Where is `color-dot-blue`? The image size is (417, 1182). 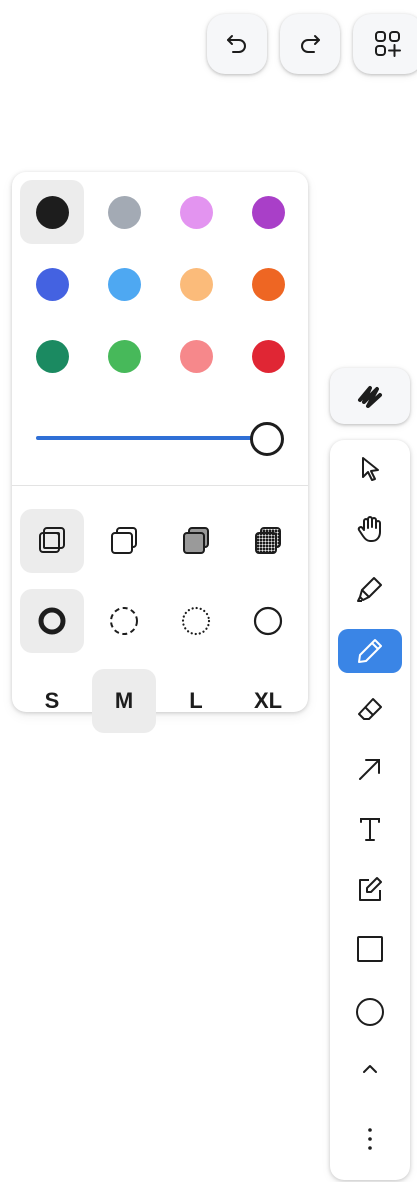
color-dot-blue is located at coordinates (52, 284).